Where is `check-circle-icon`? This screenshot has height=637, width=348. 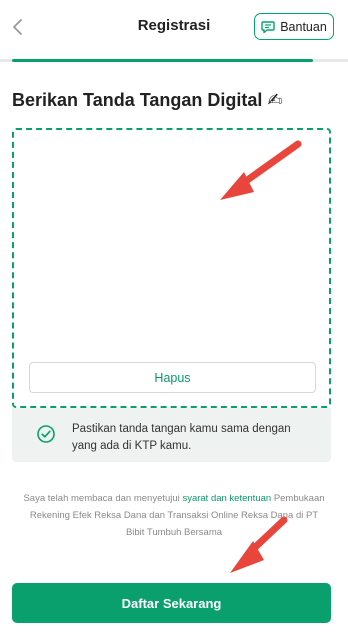
check-circle-icon is located at coordinates (46, 434).